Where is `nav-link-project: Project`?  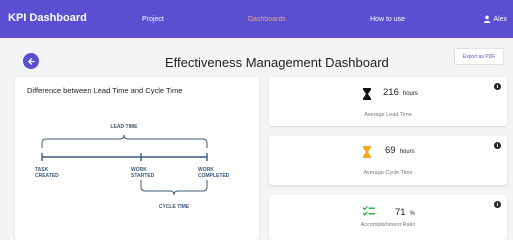
nav-link-project: Project is located at coordinates (153, 19).